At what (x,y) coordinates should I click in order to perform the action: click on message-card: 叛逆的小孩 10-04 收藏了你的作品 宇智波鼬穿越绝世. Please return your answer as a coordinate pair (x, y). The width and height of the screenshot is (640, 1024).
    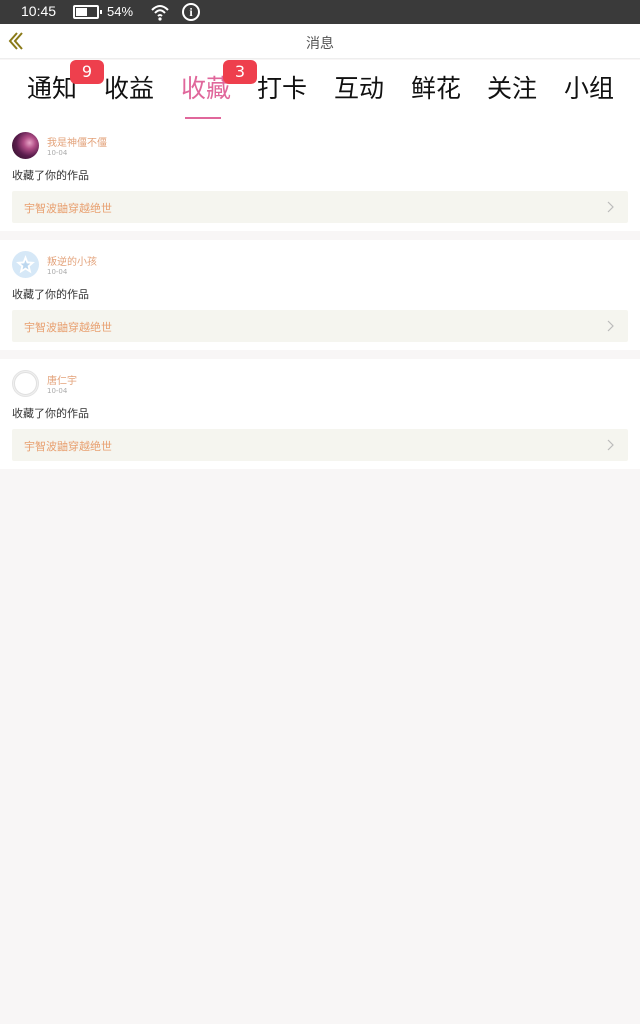
    Looking at the image, I should click on (320, 295).